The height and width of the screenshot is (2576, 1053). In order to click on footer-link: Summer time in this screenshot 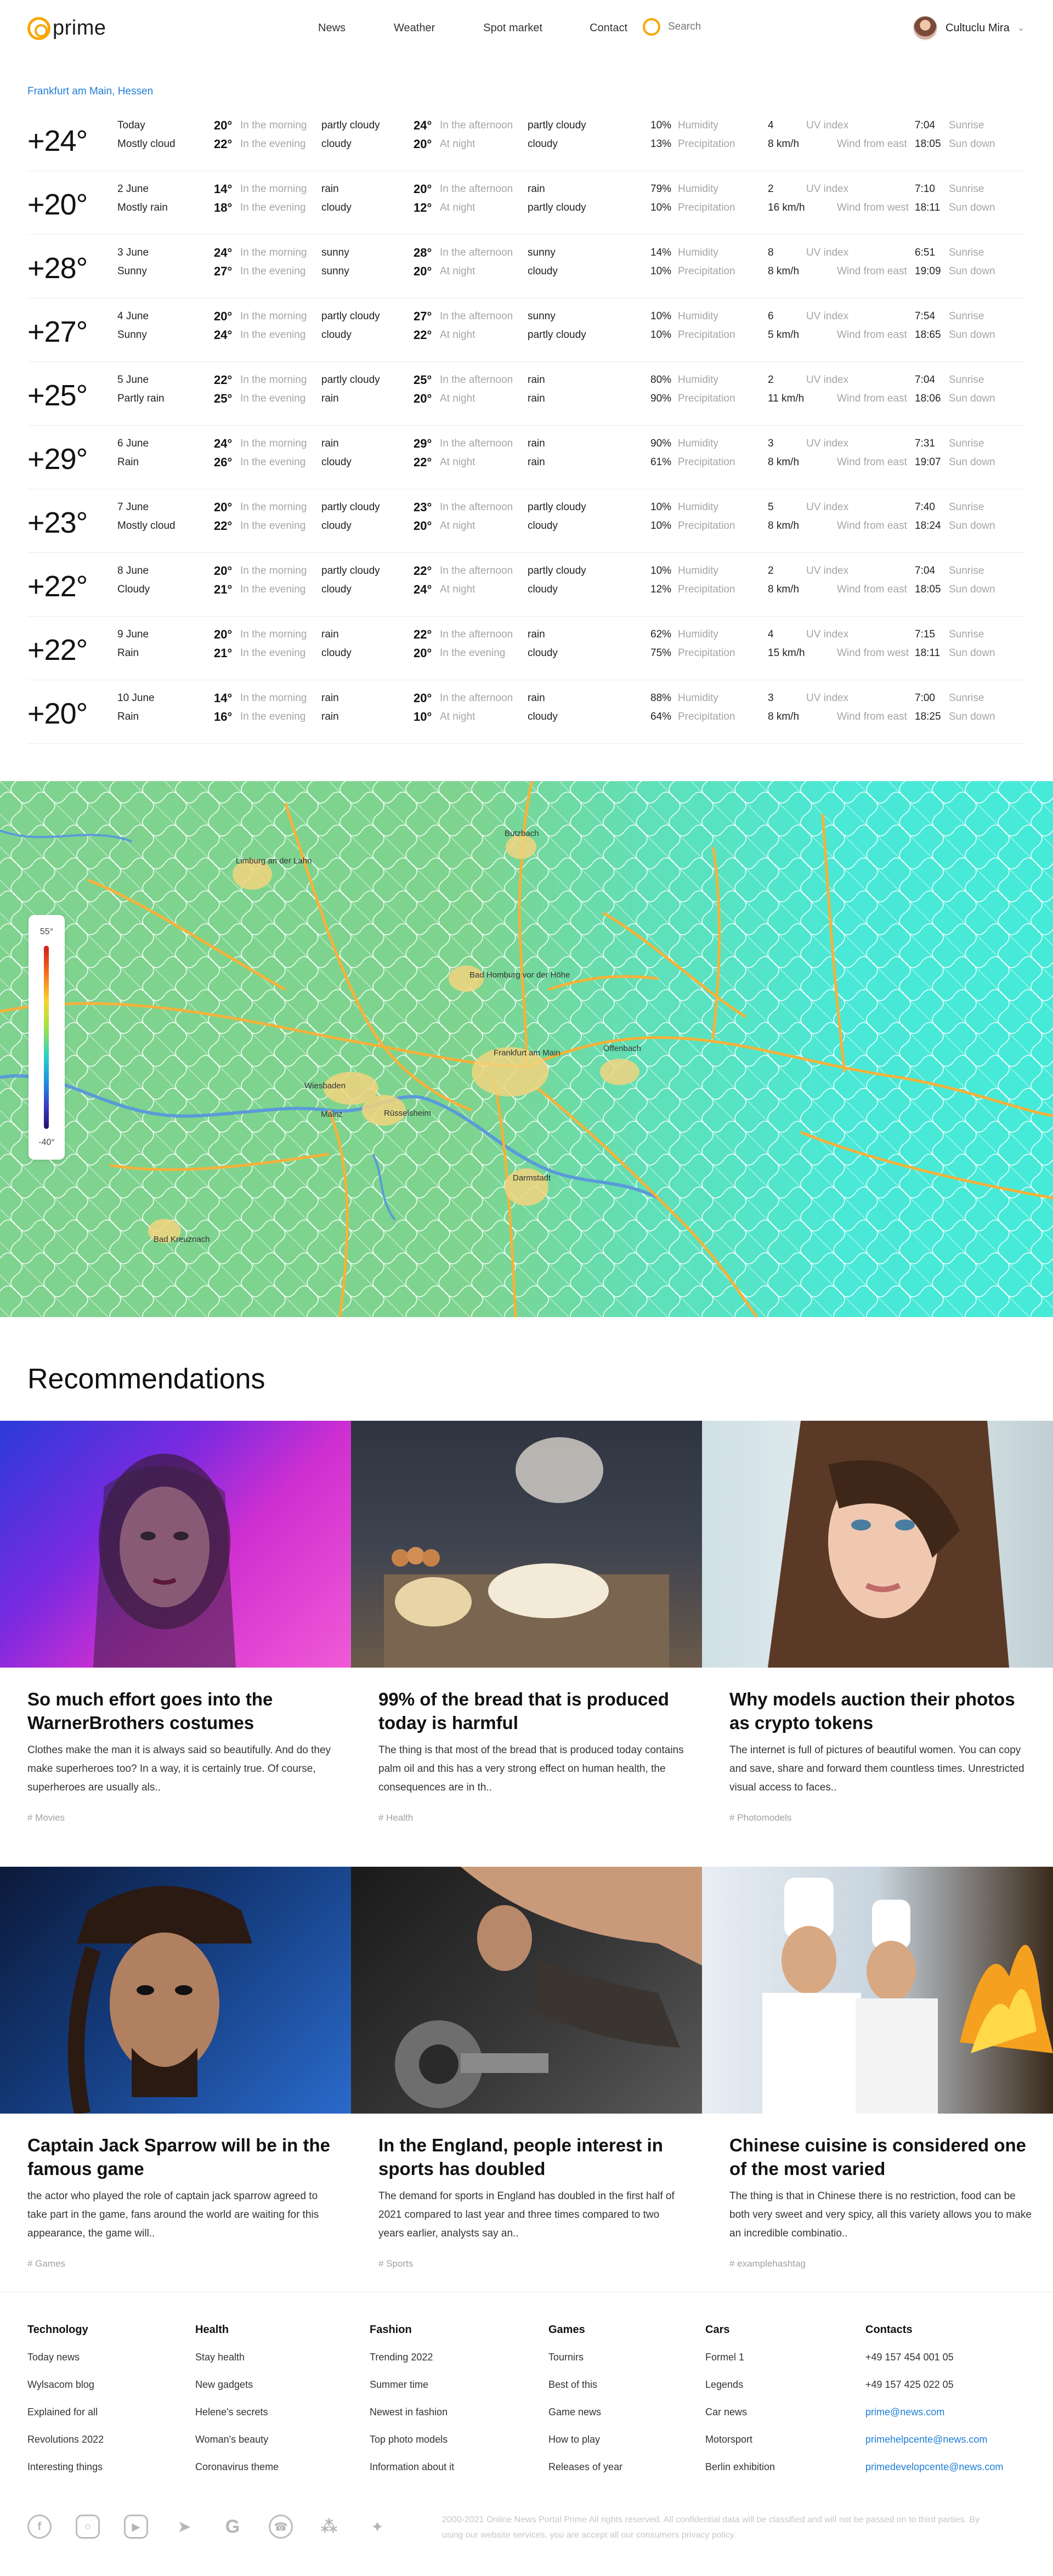, I will do `click(412, 2392)`.